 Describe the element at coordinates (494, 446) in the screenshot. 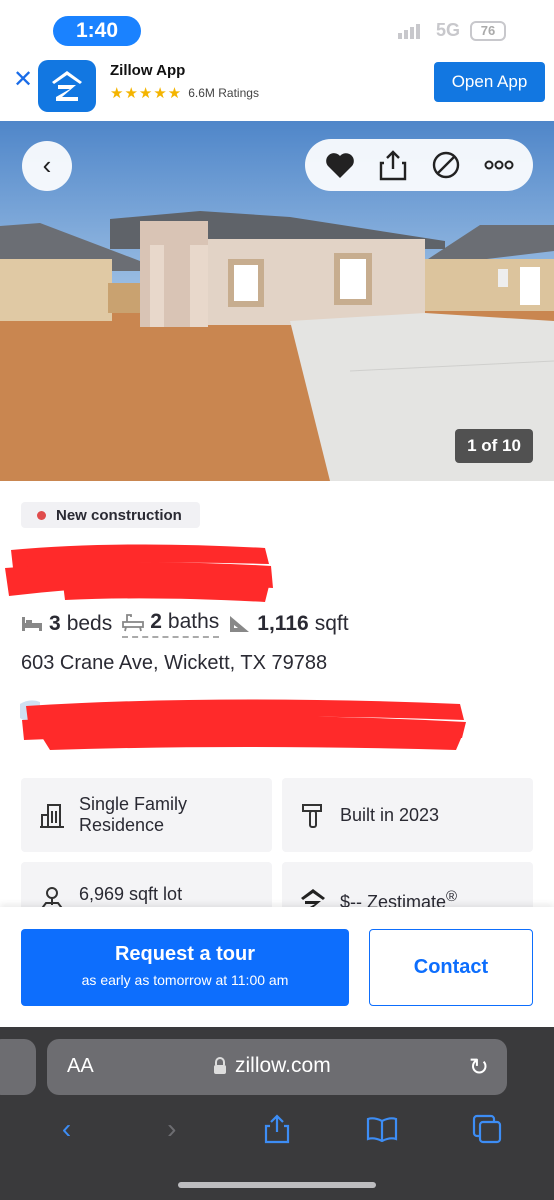

I see `photo-counter: 1 of 10` at that location.